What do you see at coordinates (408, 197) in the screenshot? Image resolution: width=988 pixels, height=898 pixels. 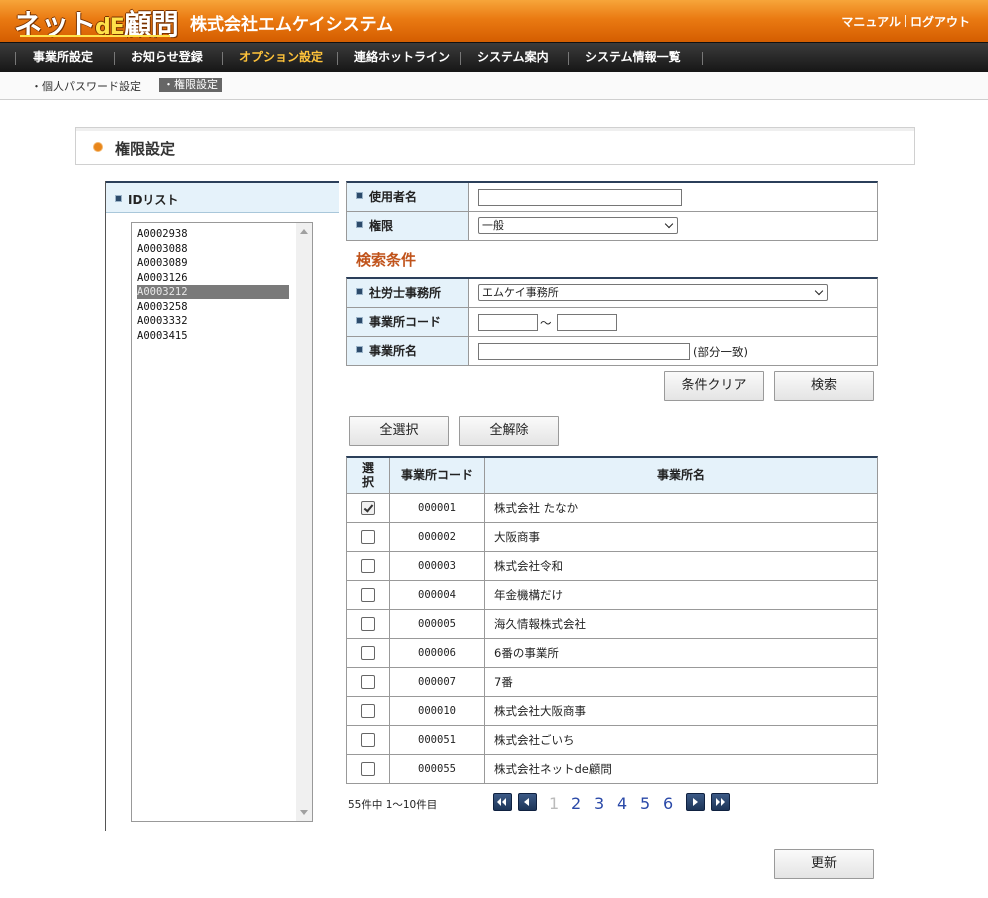 I see `username-label: 使用者名` at bounding box center [408, 197].